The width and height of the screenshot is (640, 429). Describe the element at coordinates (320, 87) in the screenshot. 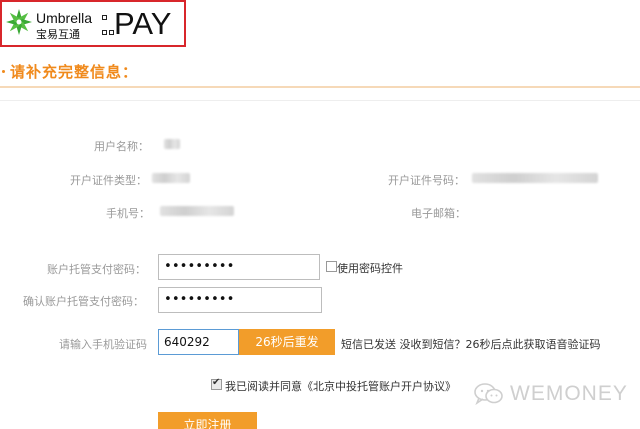

I see `section-divider` at that location.